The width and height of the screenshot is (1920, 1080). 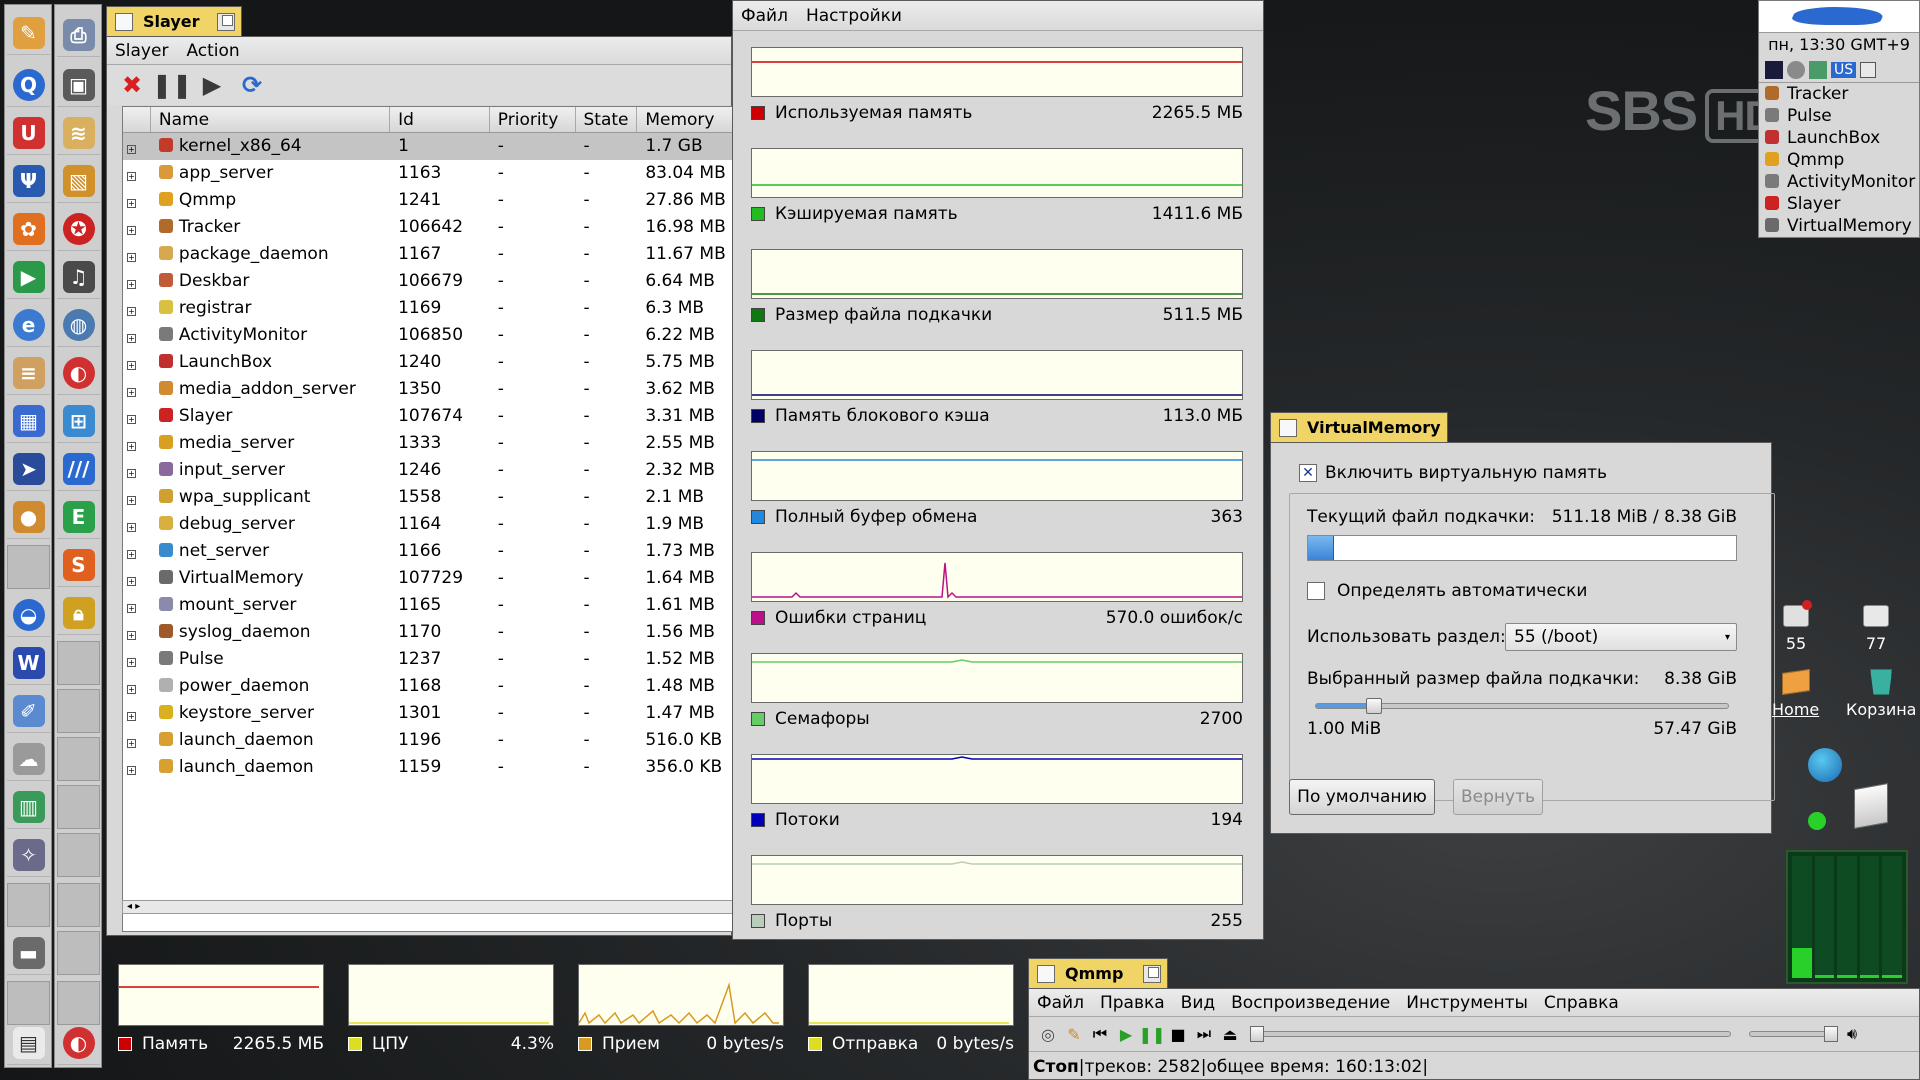 I want to click on menu-view: Вид, so click(x=1198, y=1003).